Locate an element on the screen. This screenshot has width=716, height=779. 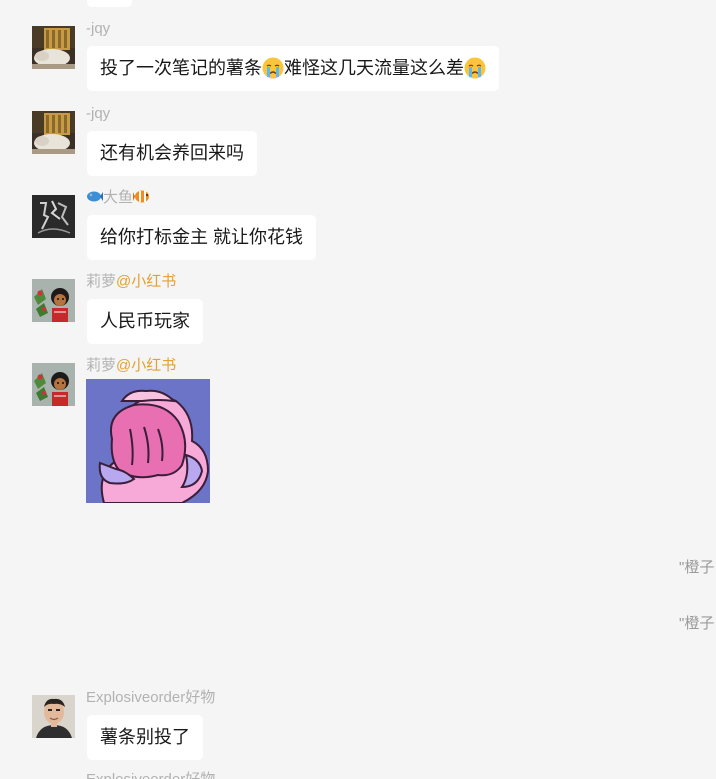
message-text: 薯条别投了 is located at coordinates (145, 737).